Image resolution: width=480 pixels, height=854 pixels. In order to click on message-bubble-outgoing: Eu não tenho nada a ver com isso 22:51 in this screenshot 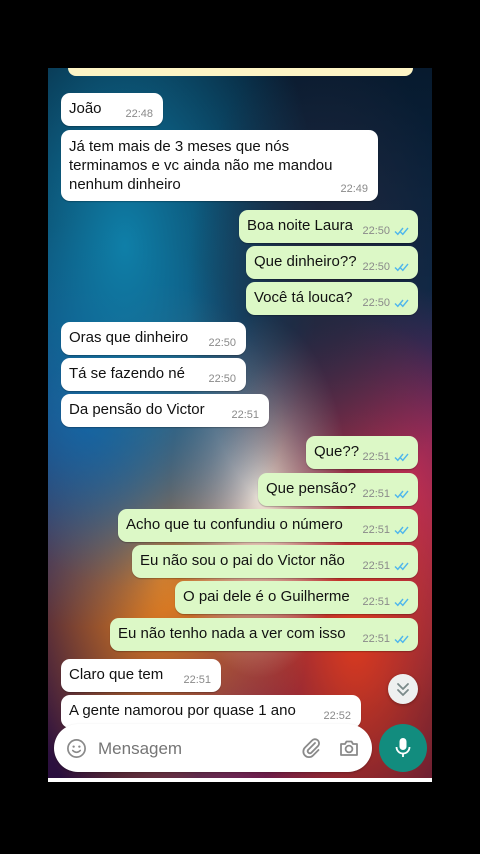, I will do `click(264, 634)`.